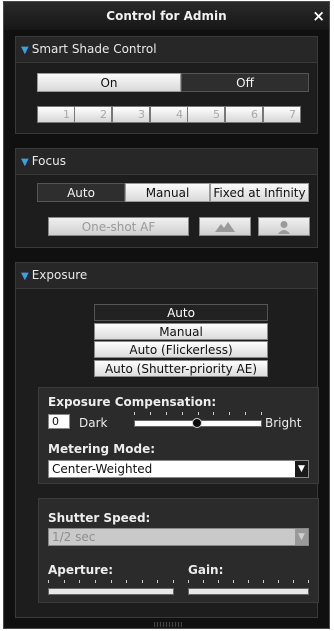 The height and width of the screenshot is (631, 334). Describe the element at coordinates (245, 82) in the screenshot. I see `shade-off-button: Off` at that location.